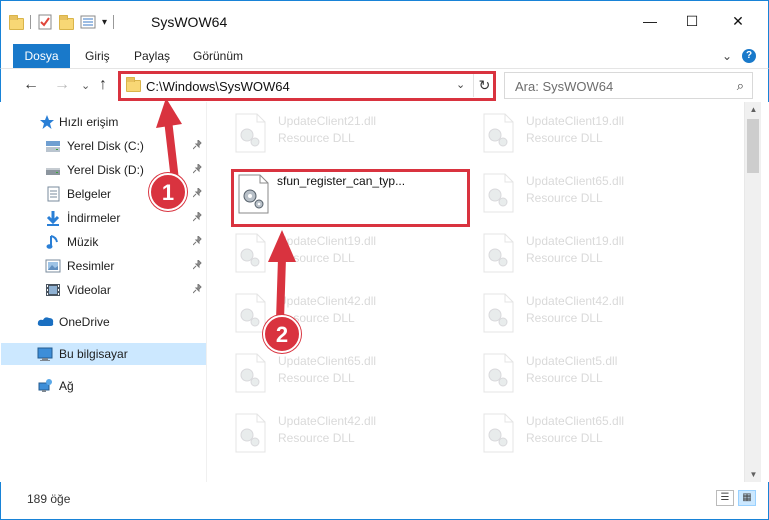  Describe the element at coordinates (749, 56) in the screenshot. I see `help-icon: ?` at that location.